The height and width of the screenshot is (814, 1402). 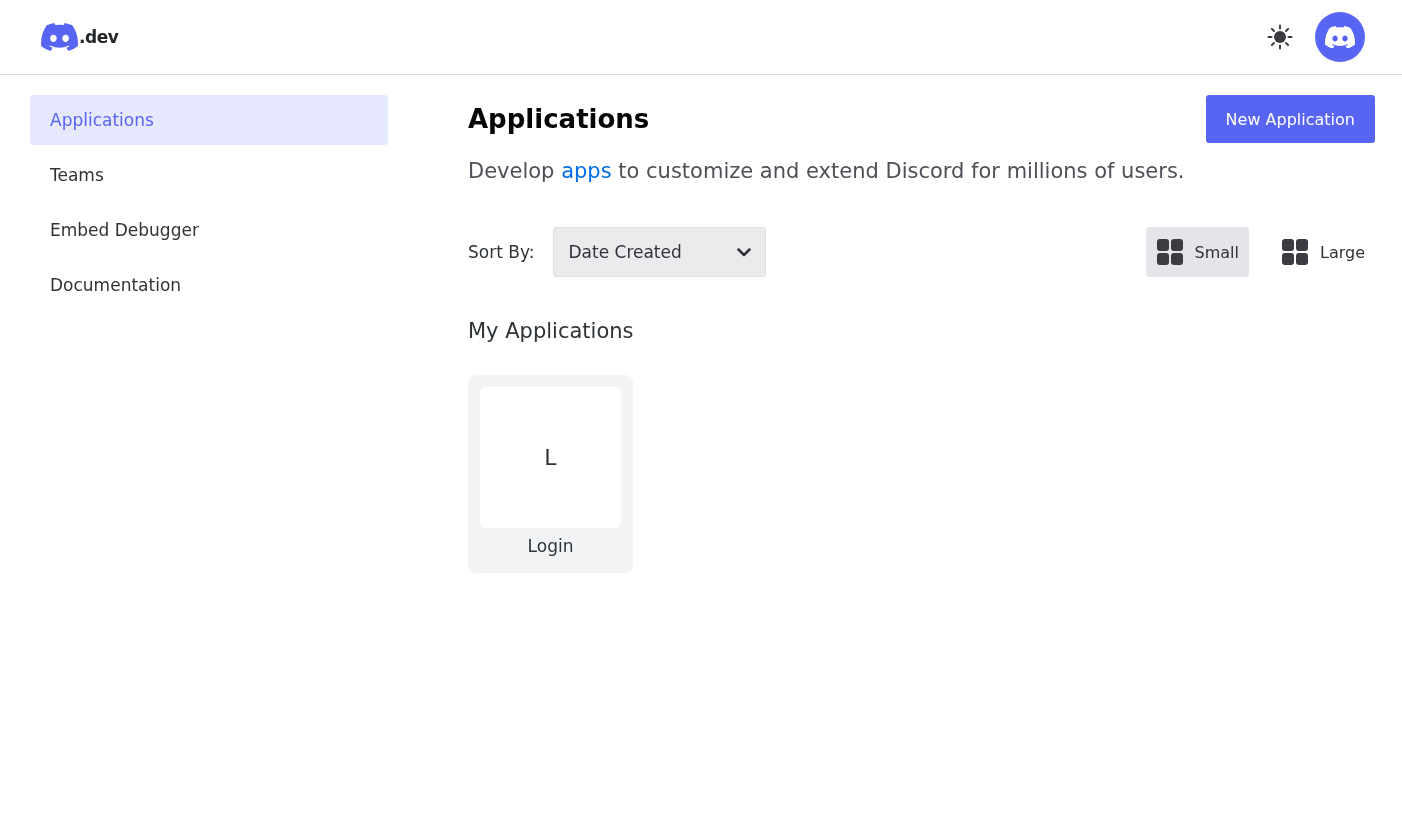 What do you see at coordinates (209, 230) in the screenshot?
I see `sidebar-item: Embed Debugger` at bounding box center [209, 230].